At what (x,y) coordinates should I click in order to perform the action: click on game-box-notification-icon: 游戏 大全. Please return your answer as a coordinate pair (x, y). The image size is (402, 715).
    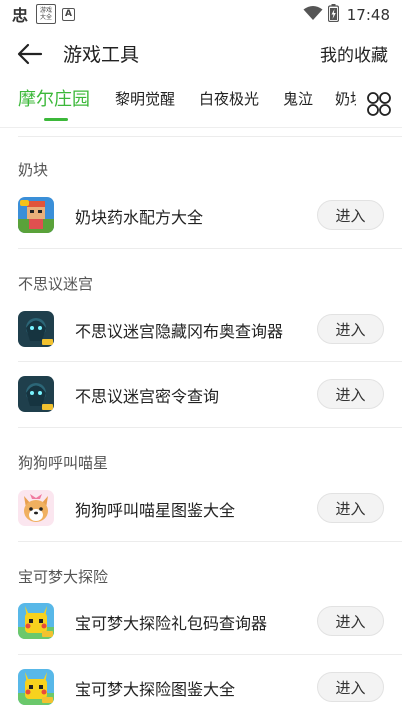
    Looking at the image, I should click on (46, 14).